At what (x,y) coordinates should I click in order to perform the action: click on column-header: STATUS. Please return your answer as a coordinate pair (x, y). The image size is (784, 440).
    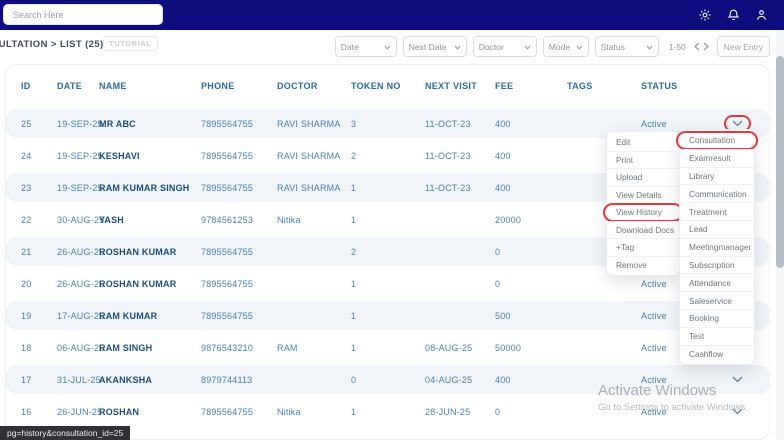
    Looking at the image, I should click on (659, 86).